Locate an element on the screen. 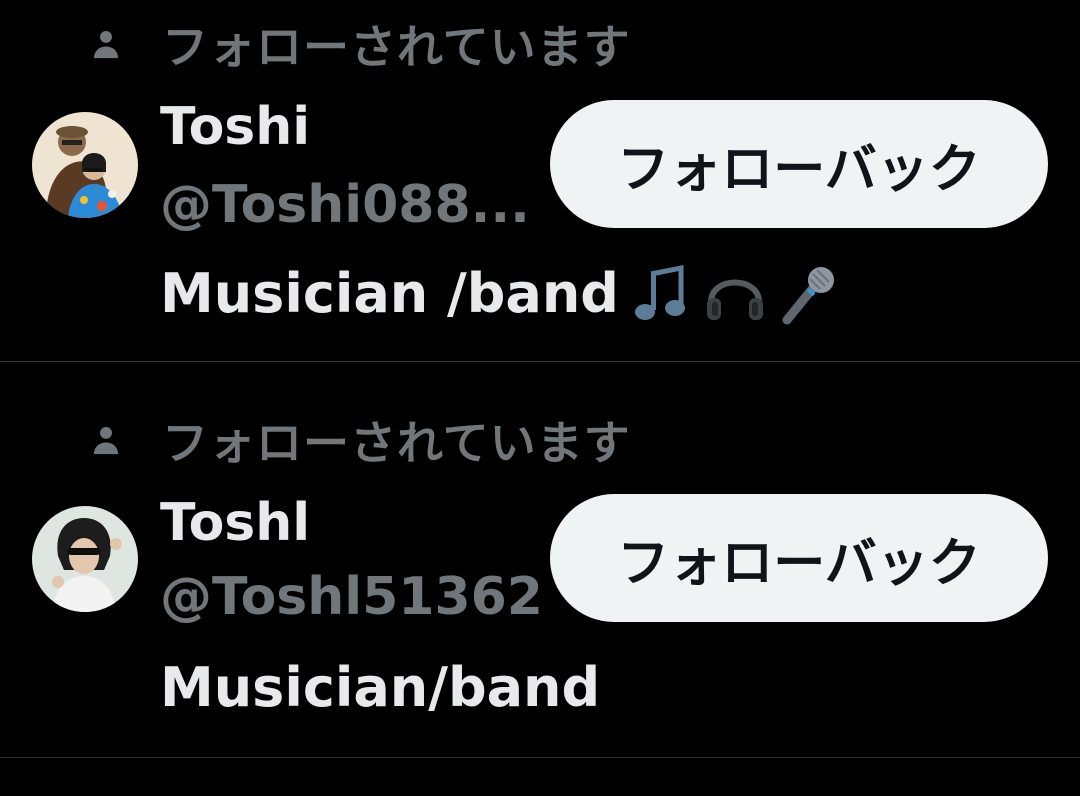  bio-text: Musician/band is located at coordinates (380, 687).